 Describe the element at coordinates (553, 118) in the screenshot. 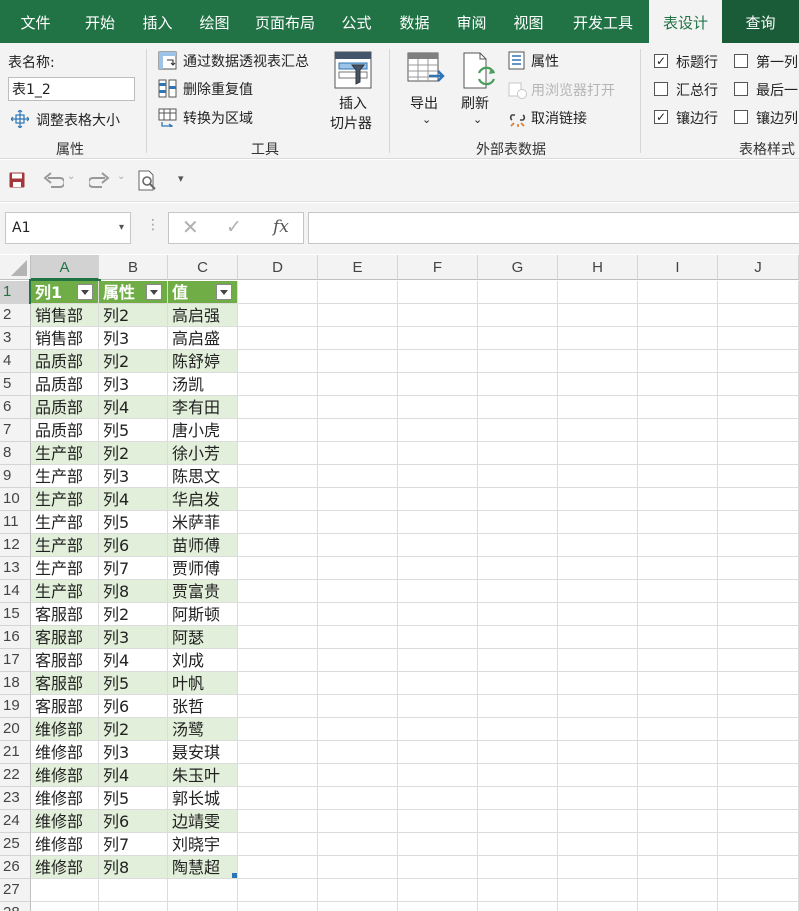

I see `unlink-button: 取消链接` at that location.